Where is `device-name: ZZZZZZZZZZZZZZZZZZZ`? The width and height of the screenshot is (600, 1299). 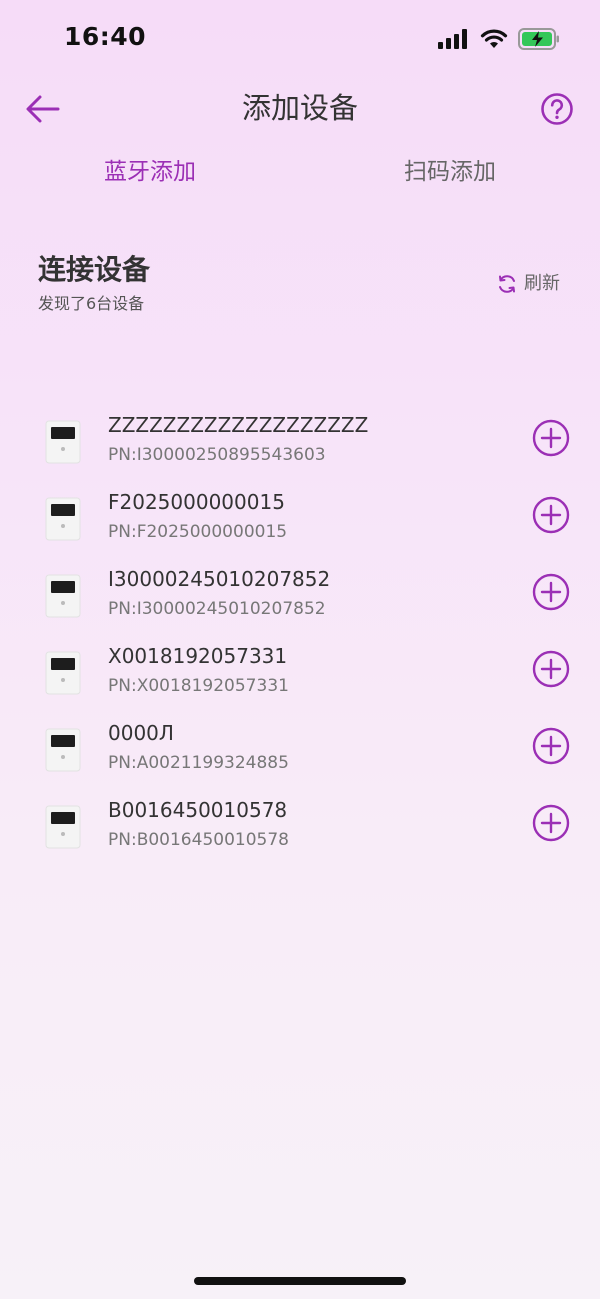 device-name: ZZZZZZZZZZZZZZZZZZZ is located at coordinates (238, 425).